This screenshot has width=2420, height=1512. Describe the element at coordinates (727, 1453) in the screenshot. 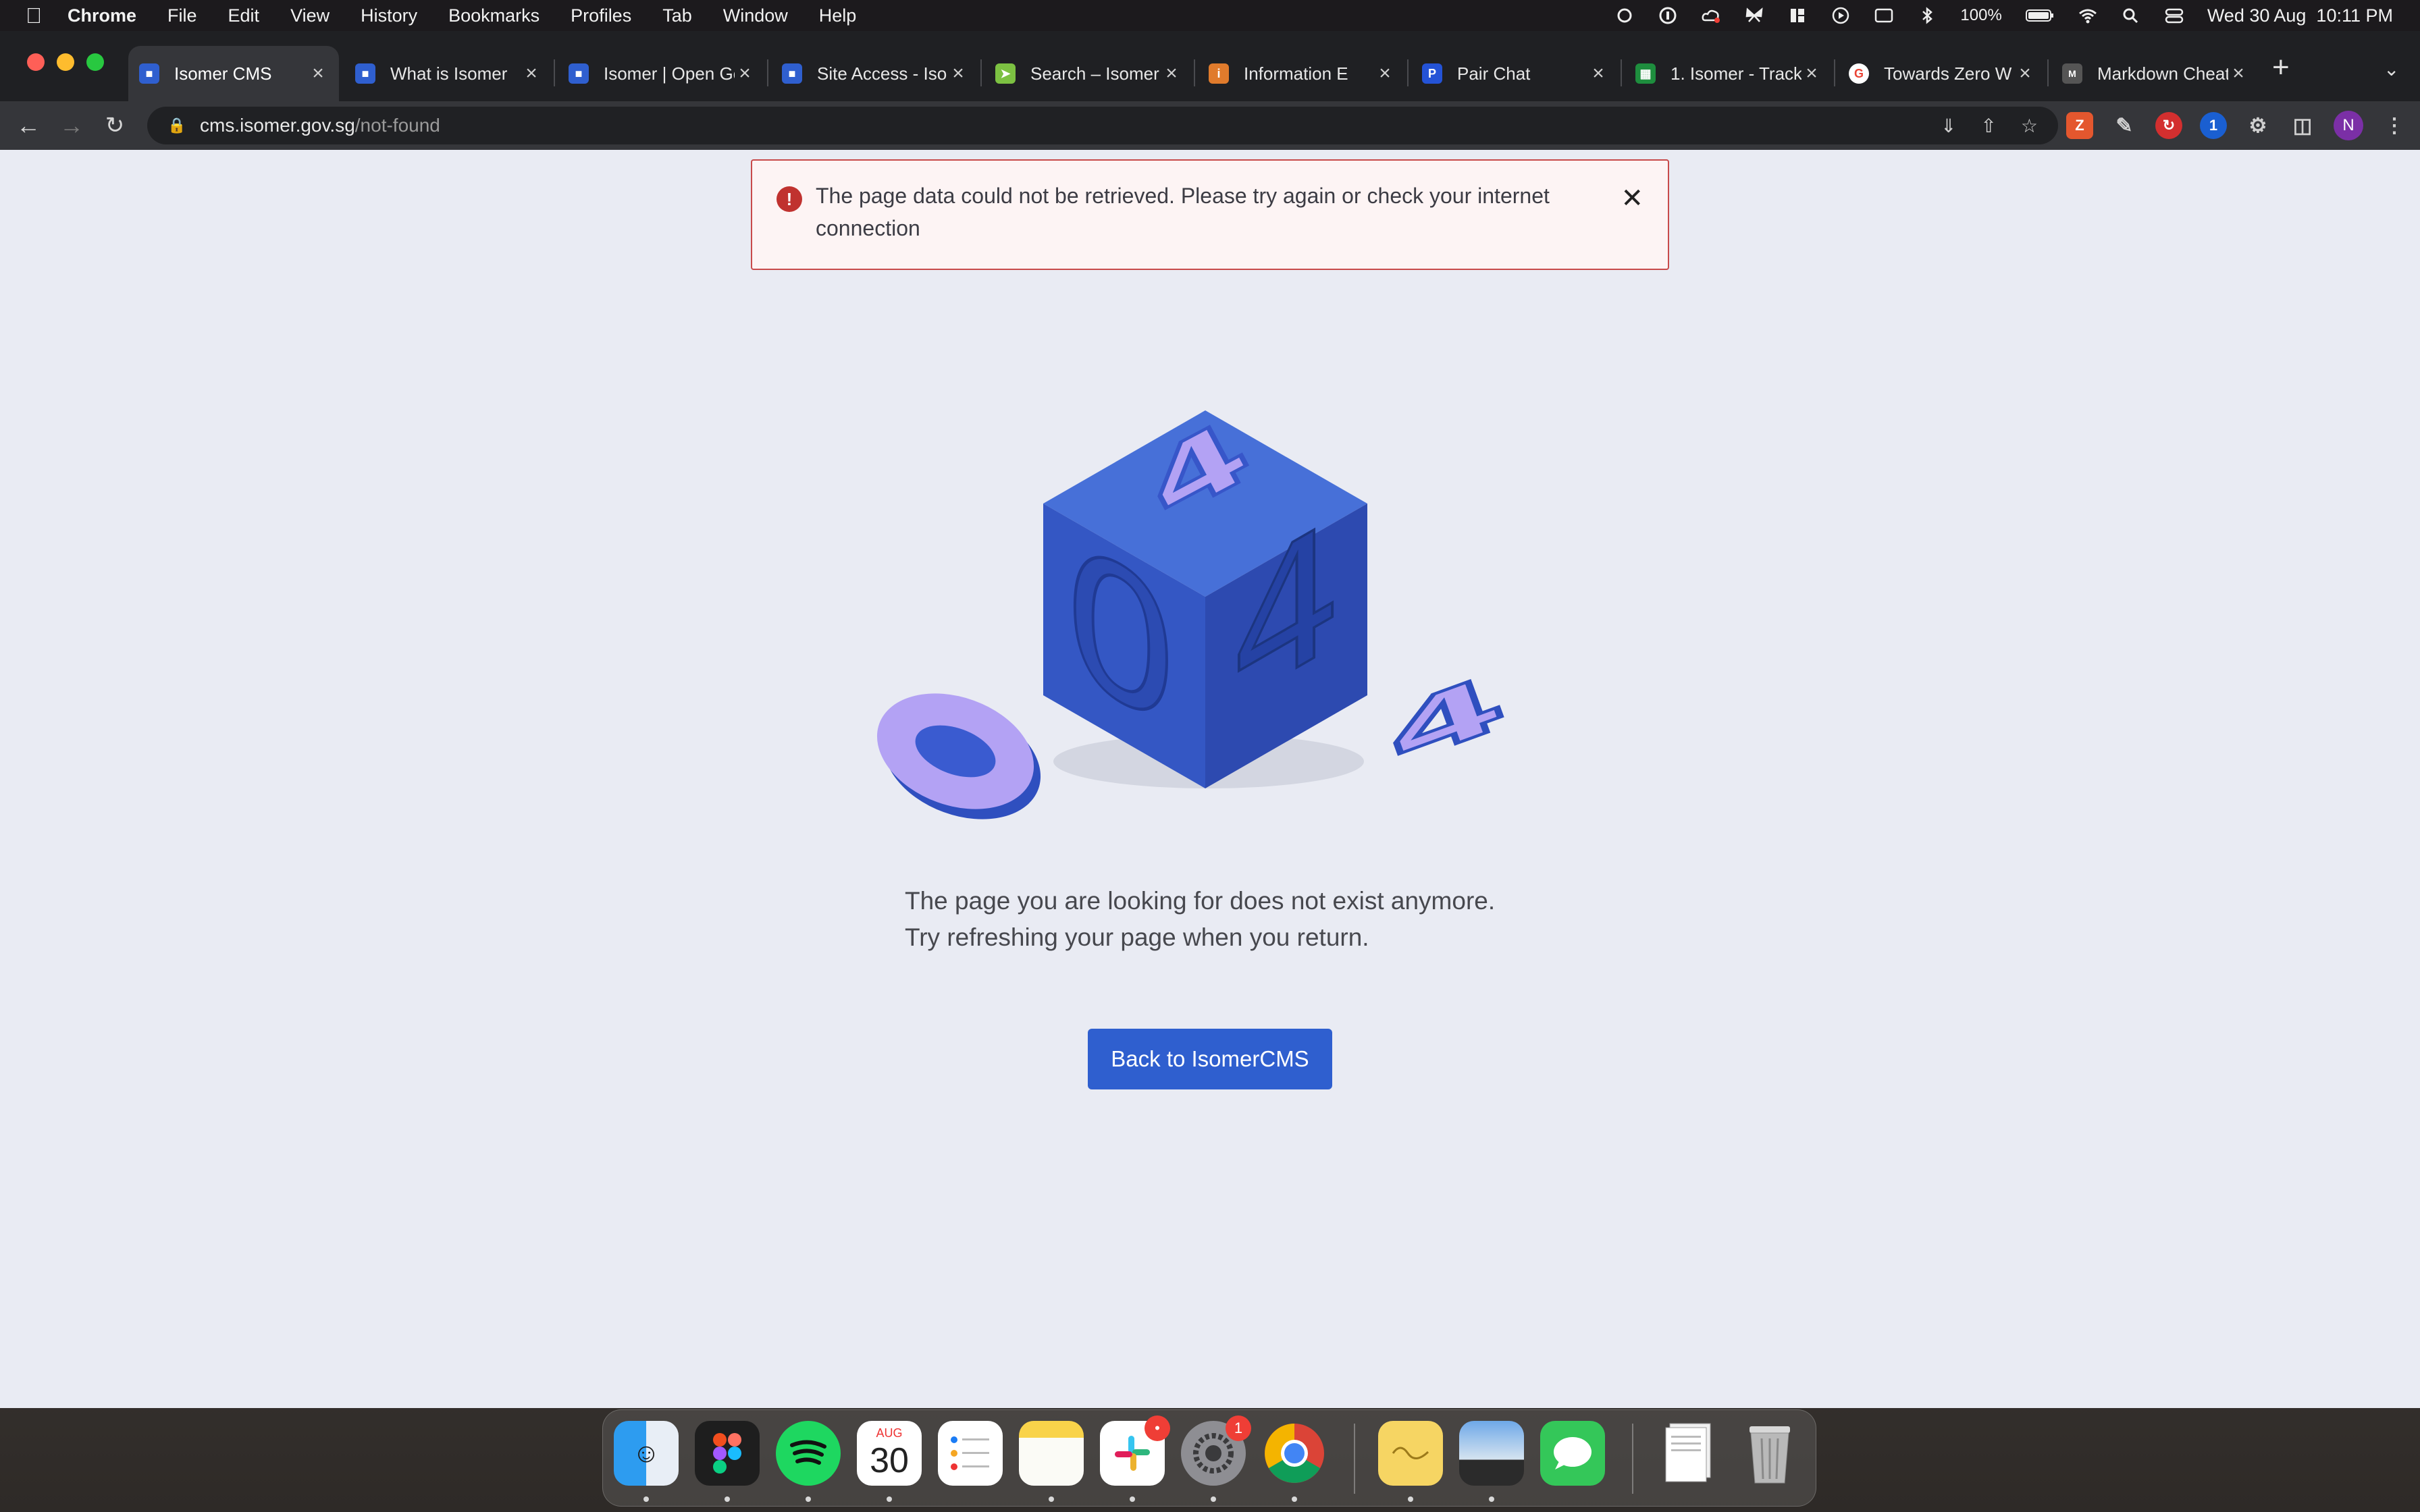

I see `figma-icon` at that location.